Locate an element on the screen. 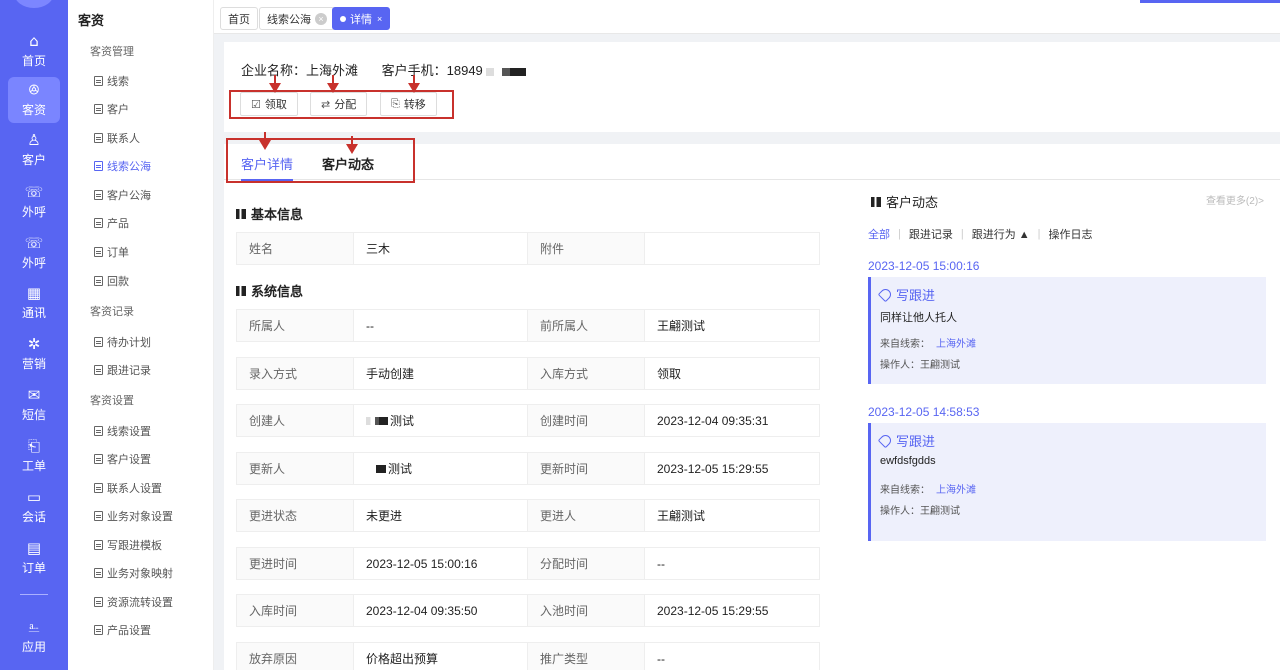  filter-all: 全部 is located at coordinates (879, 234).